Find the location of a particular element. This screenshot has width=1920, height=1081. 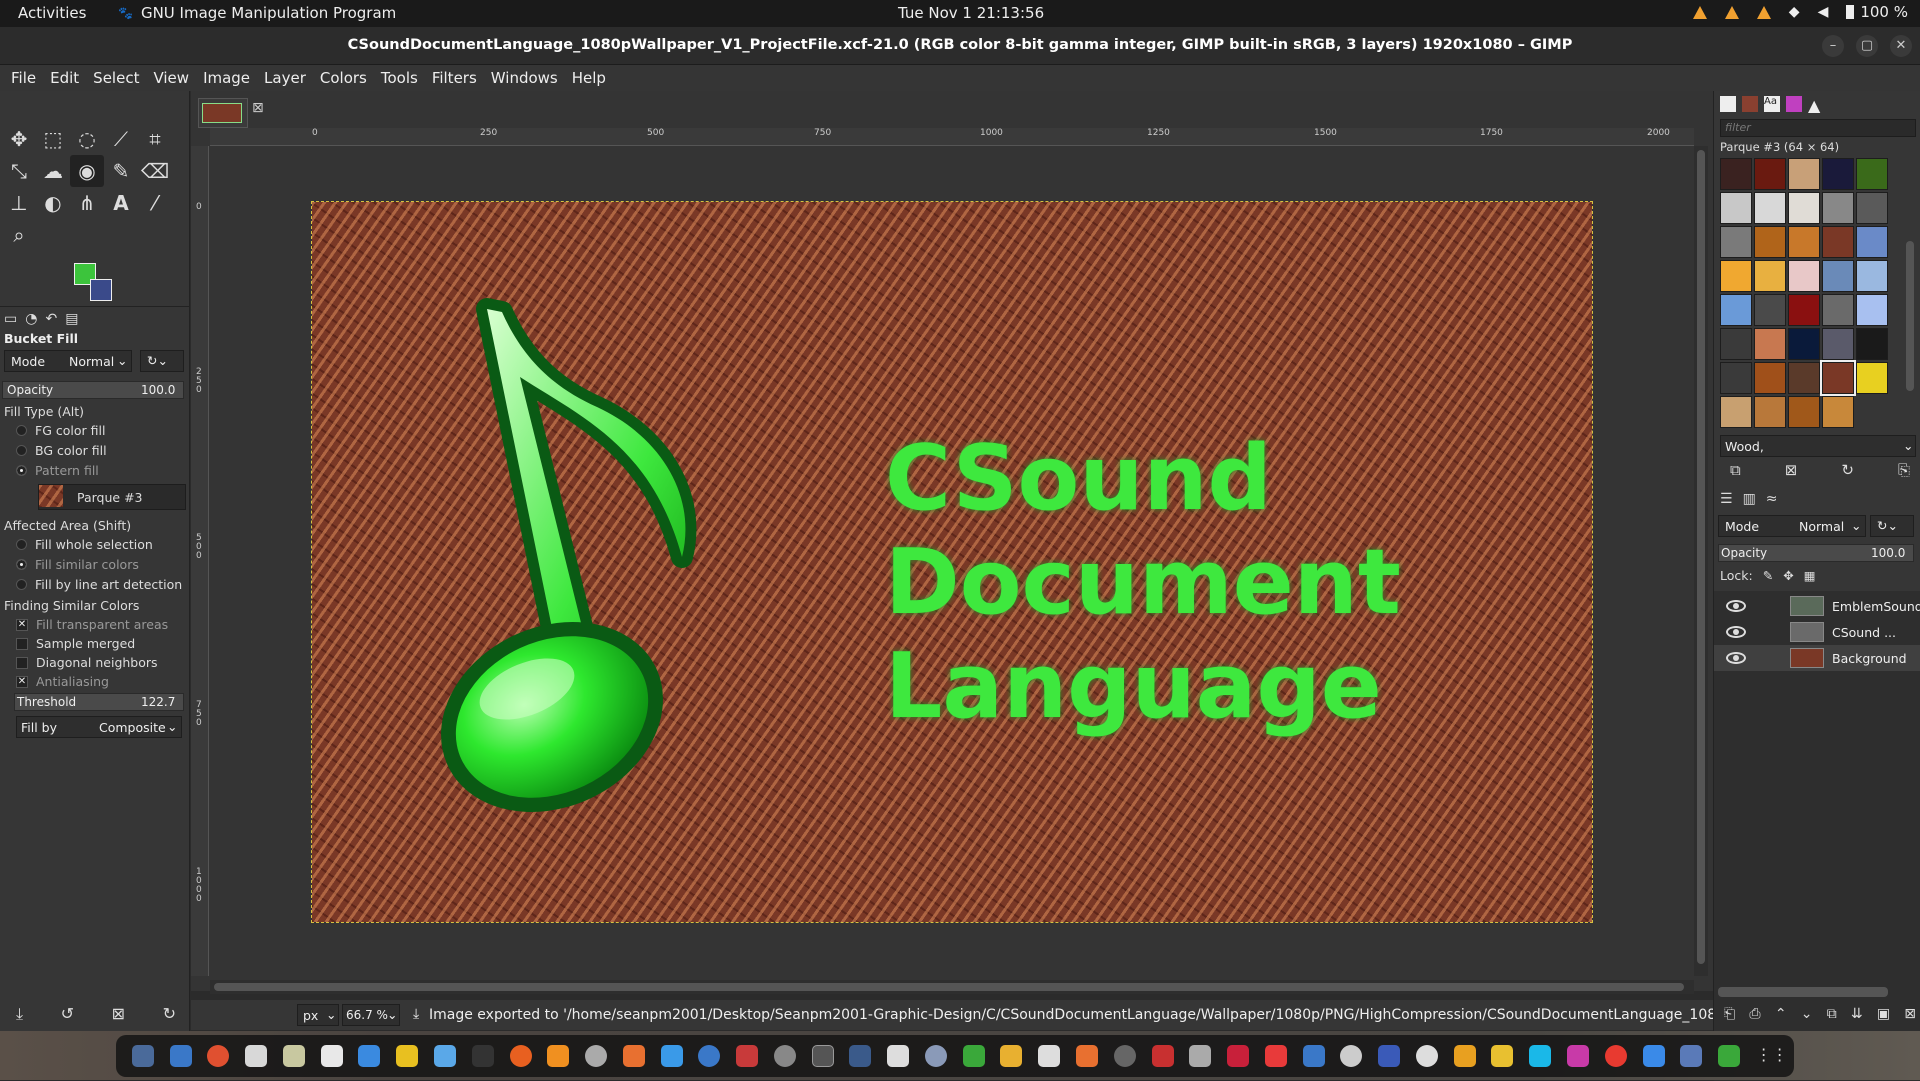

menu-edit: Edit is located at coordinates (64, 78).